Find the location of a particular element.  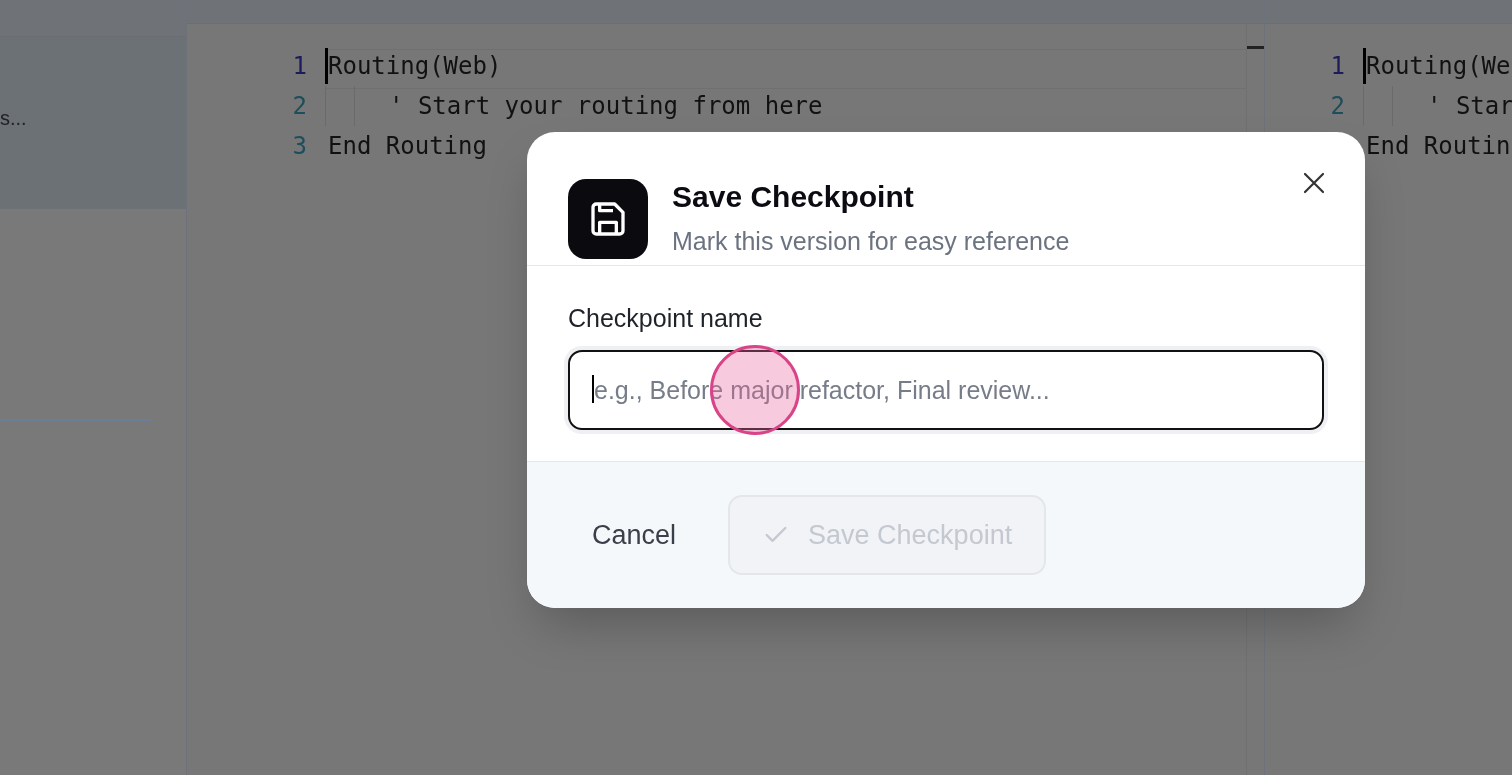

code-line: End Routing is located at coordinates (407, 146).